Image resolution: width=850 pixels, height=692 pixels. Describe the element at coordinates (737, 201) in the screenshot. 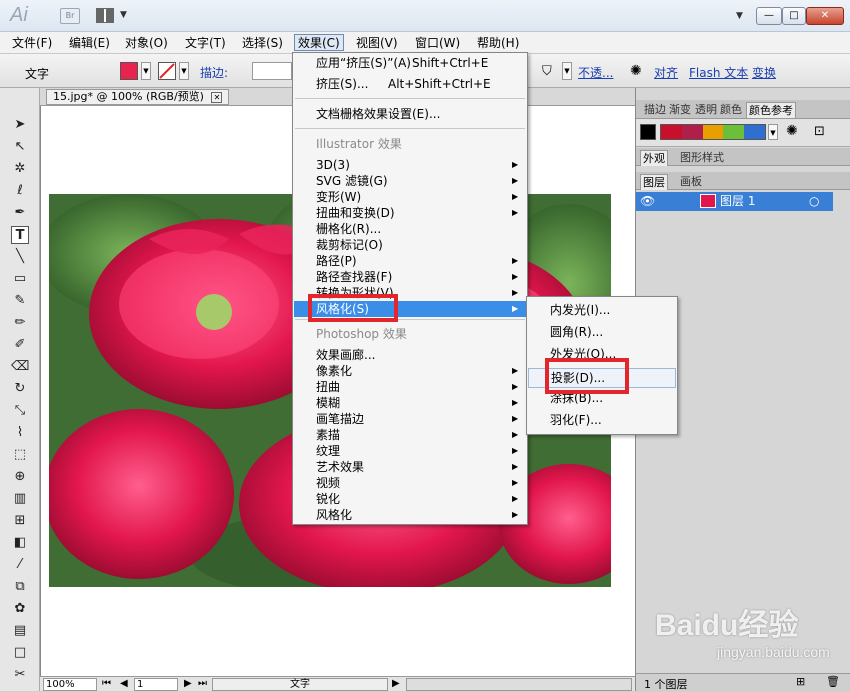

I see `layer-name: 图层 1` at that location.